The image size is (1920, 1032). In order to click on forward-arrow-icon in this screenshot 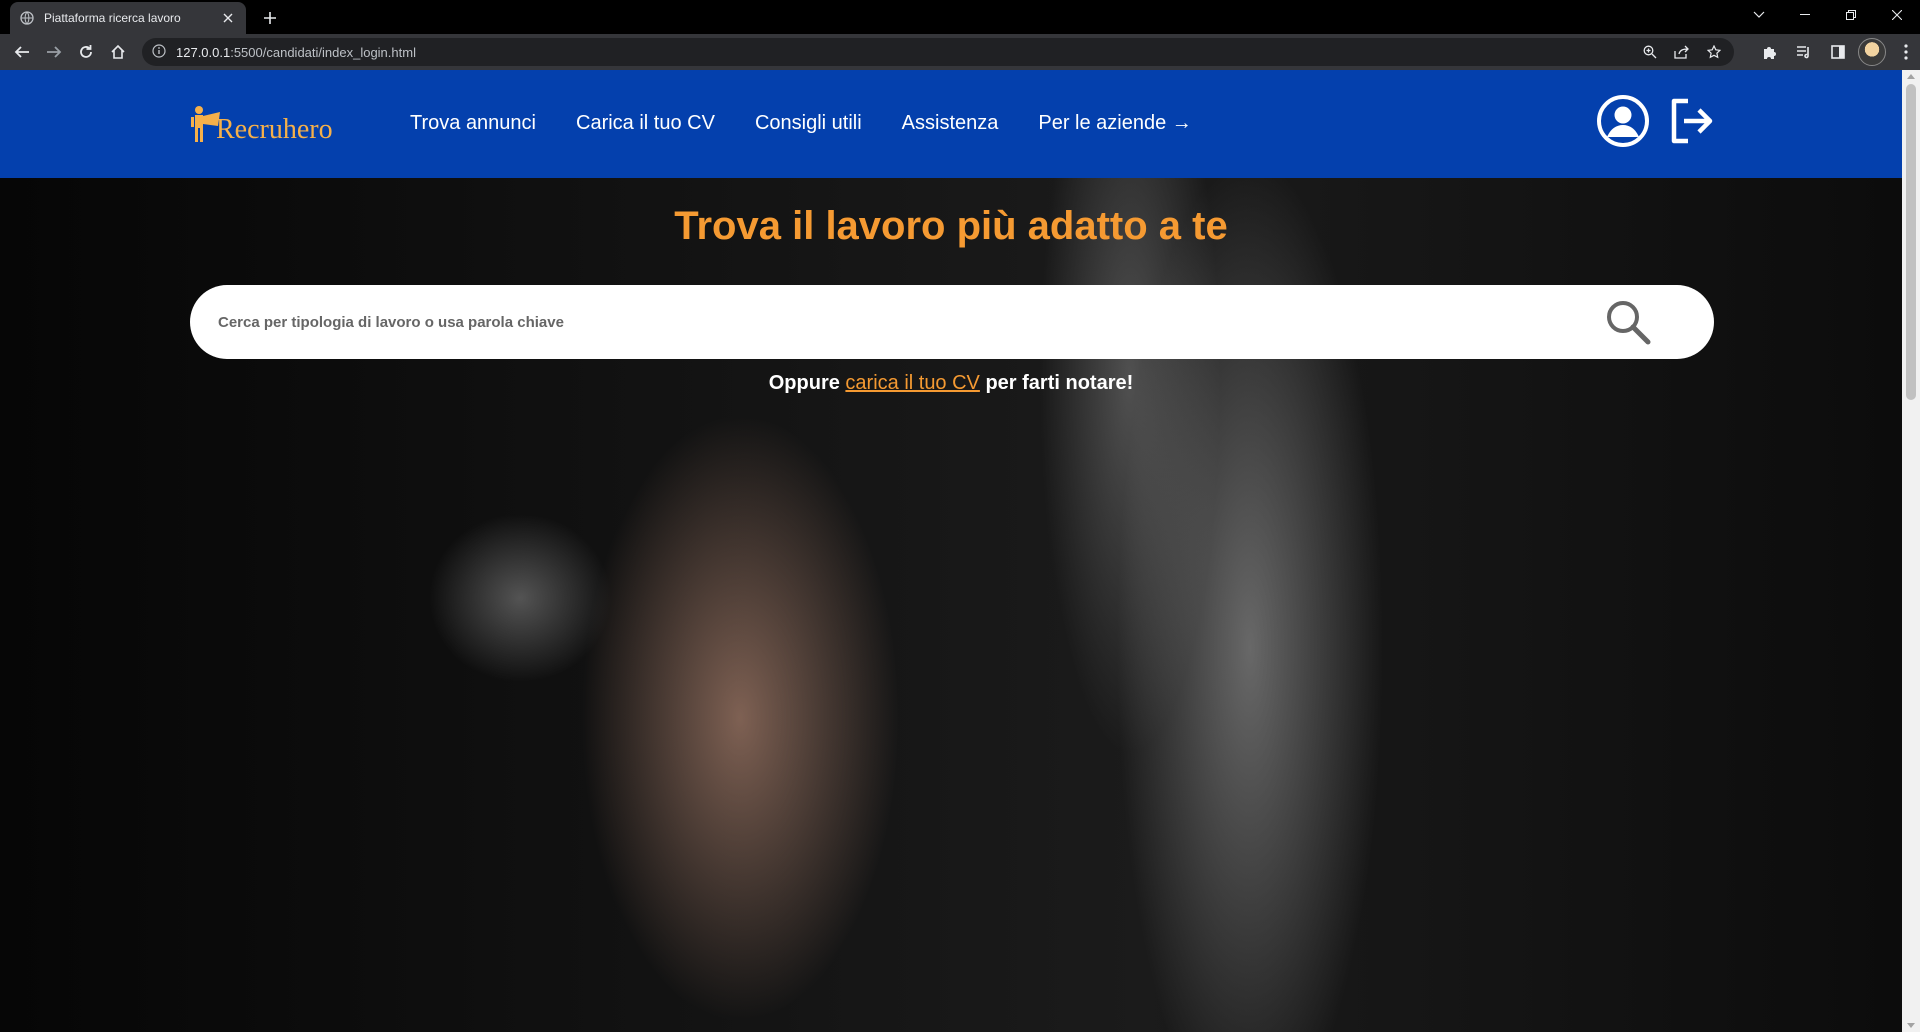, I will do `click(54, 52)`.